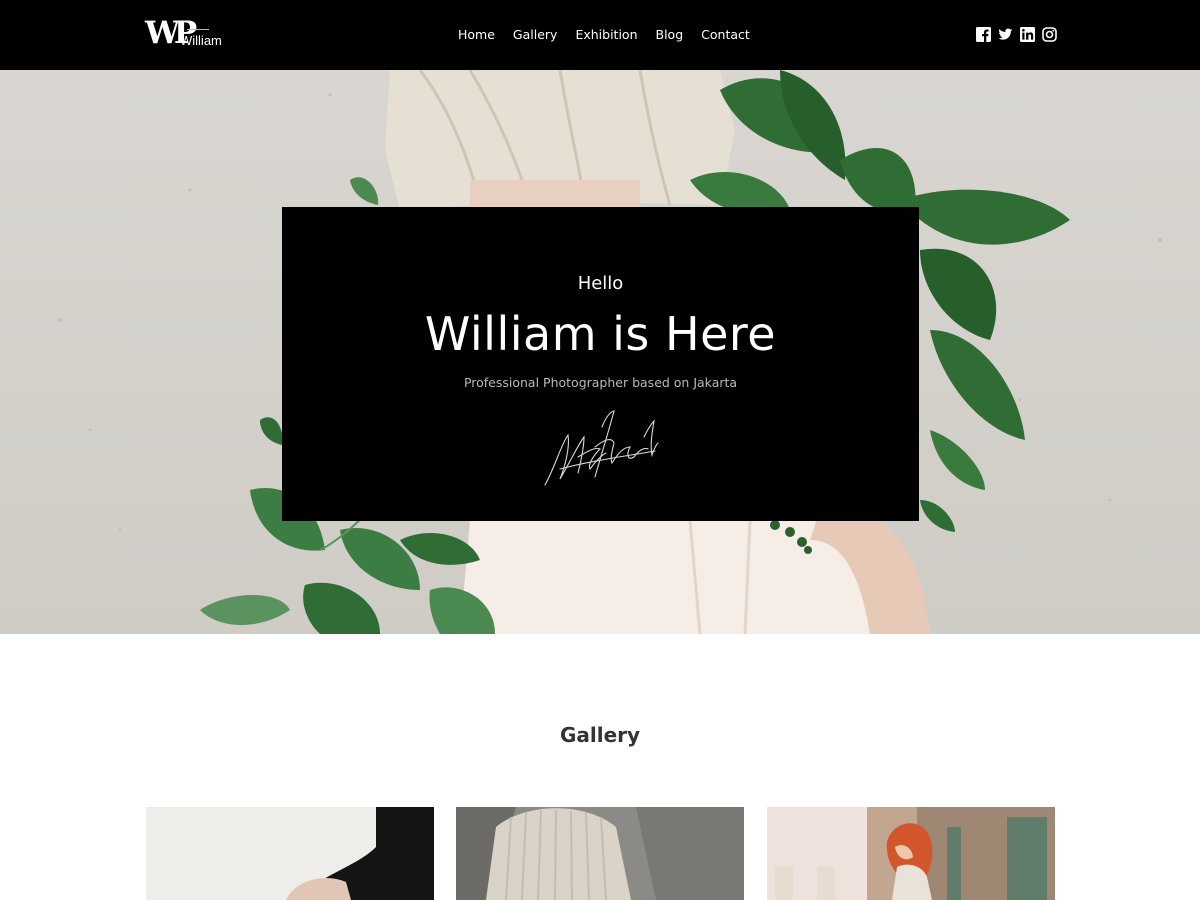  I want to click on social-links, so click(1016, 34).